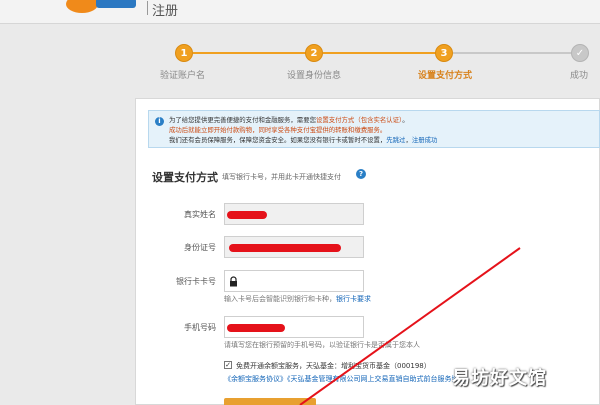 This screenshot has width=600, height=405. Describe the element at coordinates (101, 6) in the screenshot. I see `alipay-logo` at that location.